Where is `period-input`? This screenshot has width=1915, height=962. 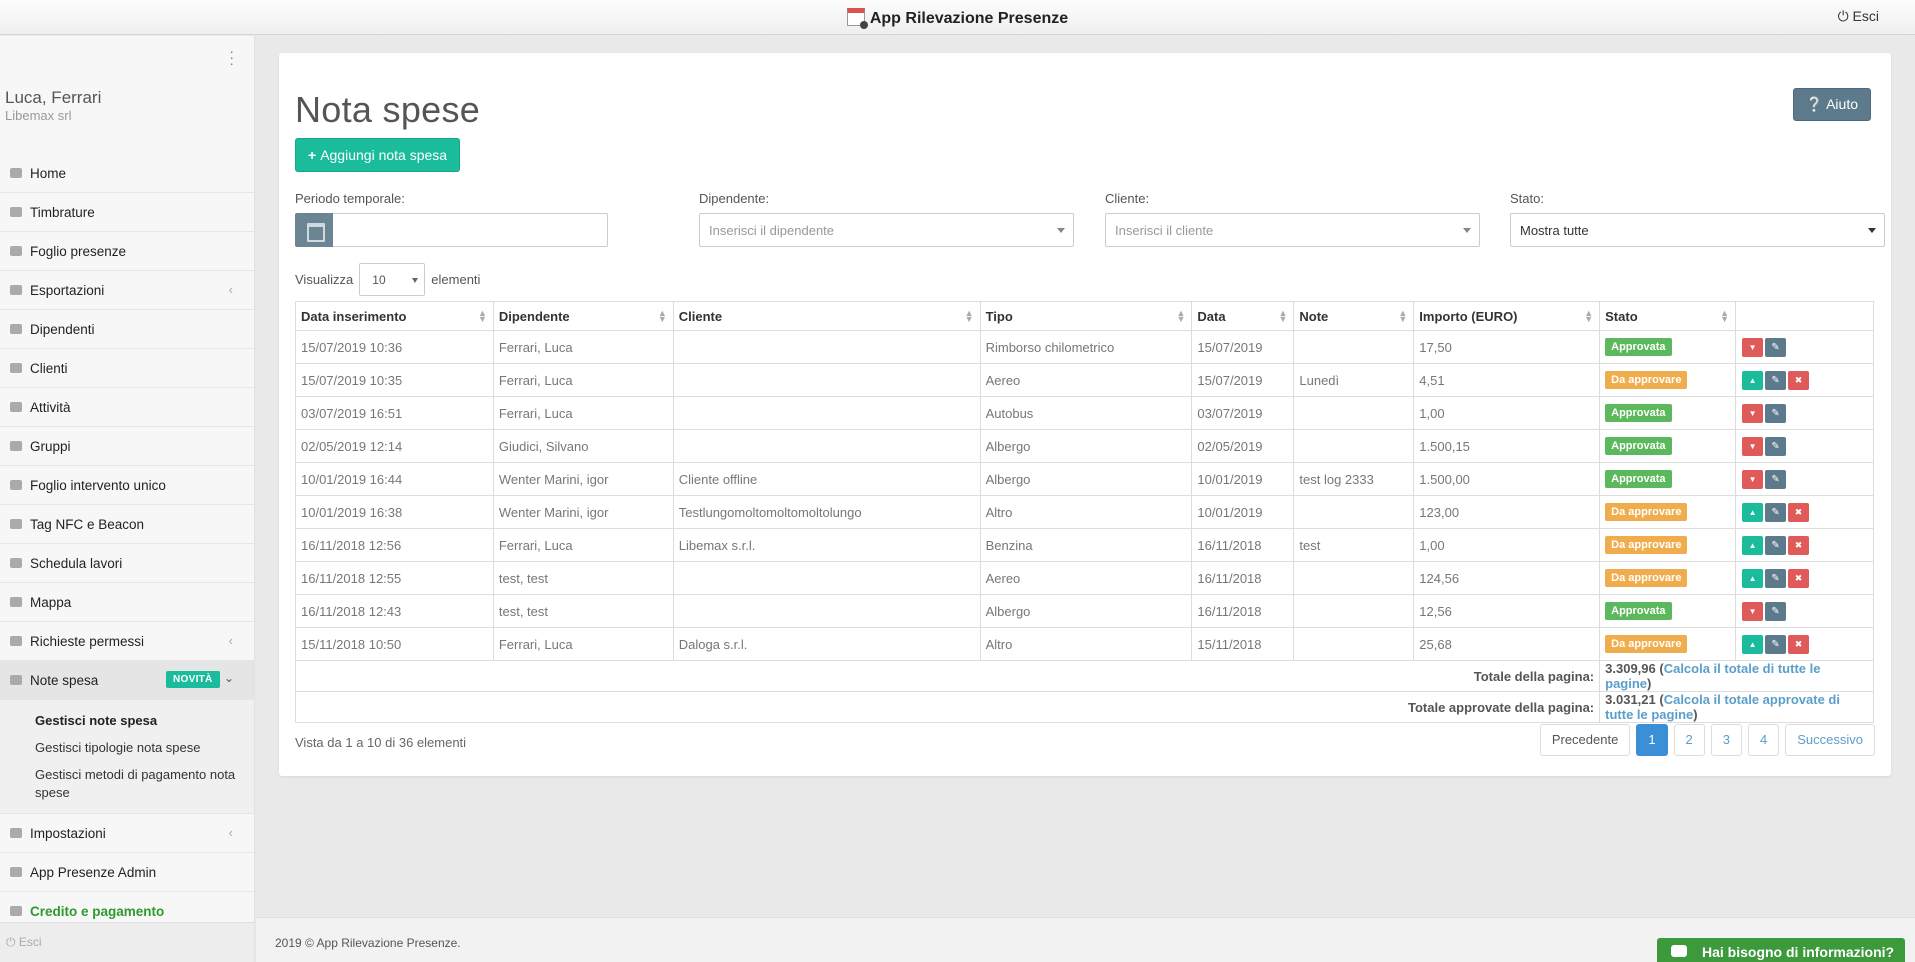 period-input is located at coordinates (470, 230).